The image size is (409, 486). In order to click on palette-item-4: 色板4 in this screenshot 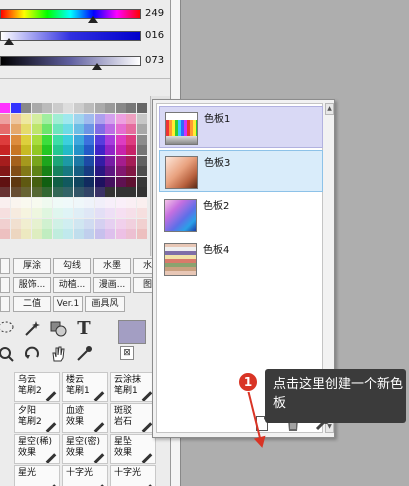, I will do `click(241, 259)`.